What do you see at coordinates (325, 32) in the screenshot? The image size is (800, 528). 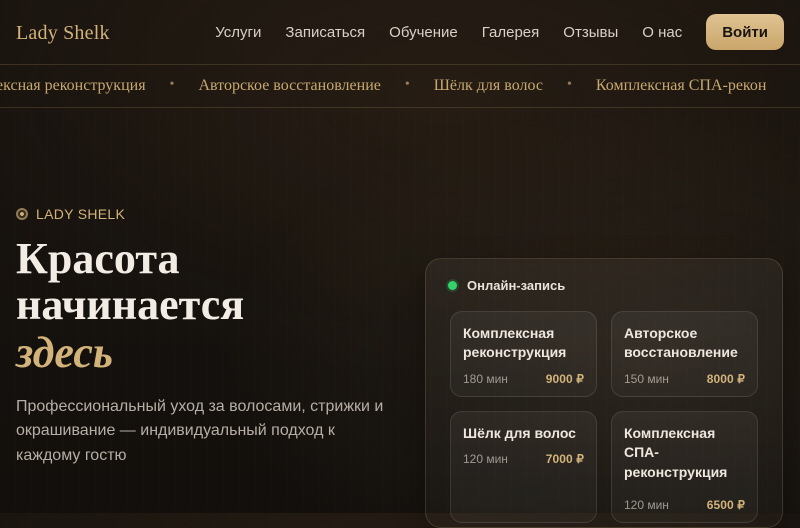 I see `nav-item-book: Записаться` at bounding box center [325, 32].